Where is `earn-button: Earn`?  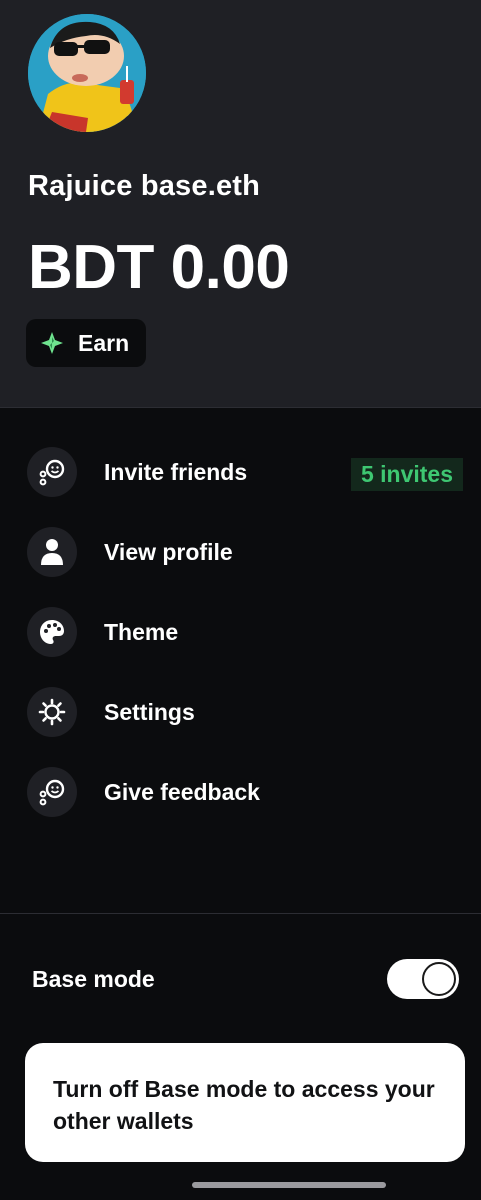 earn-button: Earn is located at coordinates (86, 343).